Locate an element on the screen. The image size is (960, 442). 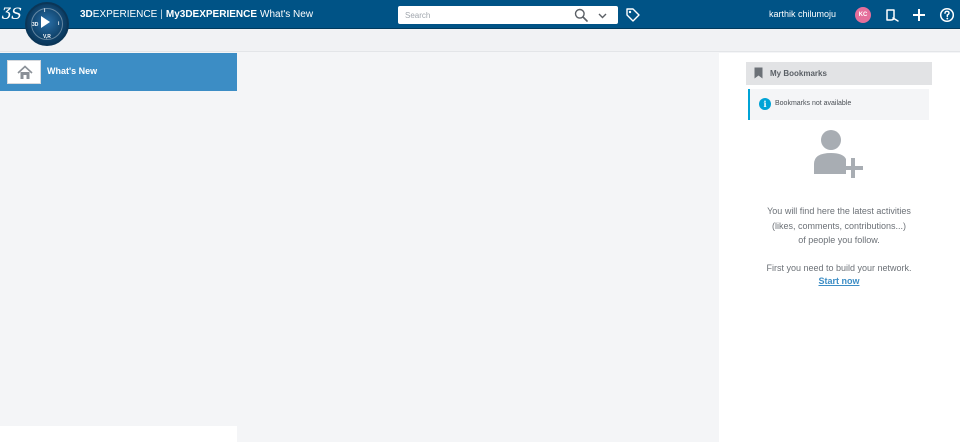
compass-icon: 3D V,R i i is located at coordinates (47, 24).